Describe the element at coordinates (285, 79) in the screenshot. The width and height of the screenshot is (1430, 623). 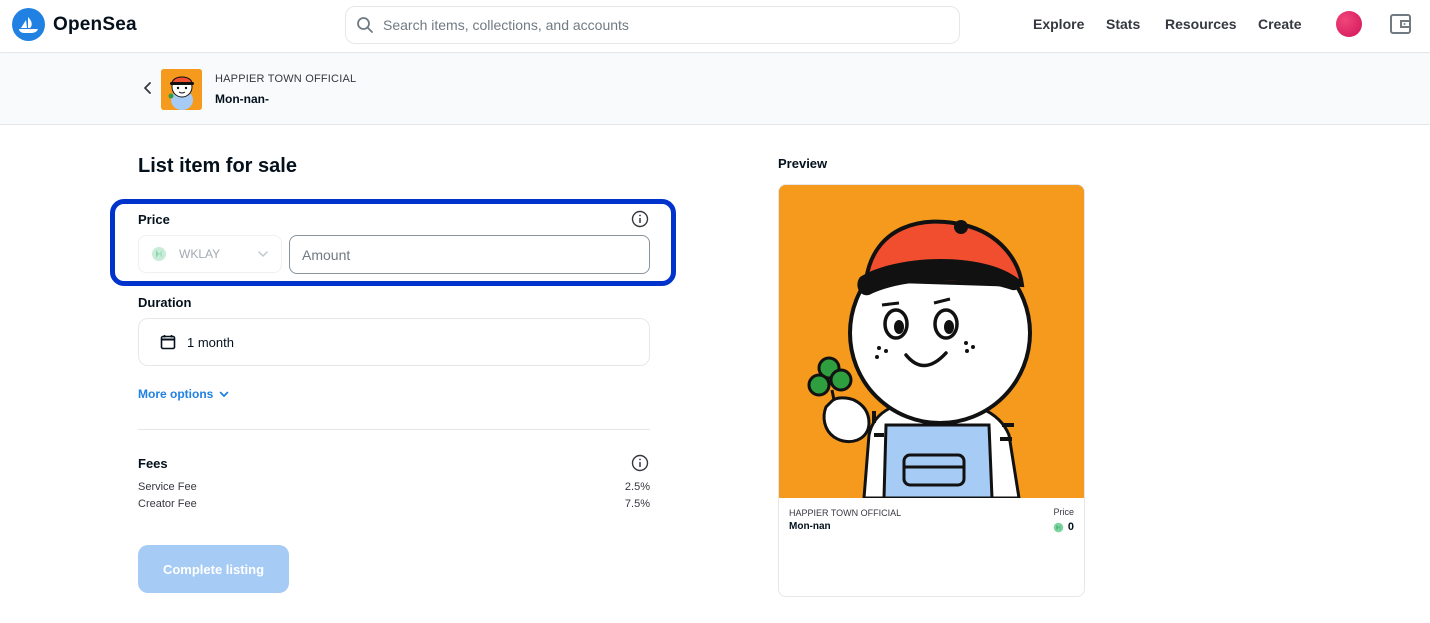
I see `breadcrumb-collection: HAPPIER TOWN OFFICIAL` at that location.